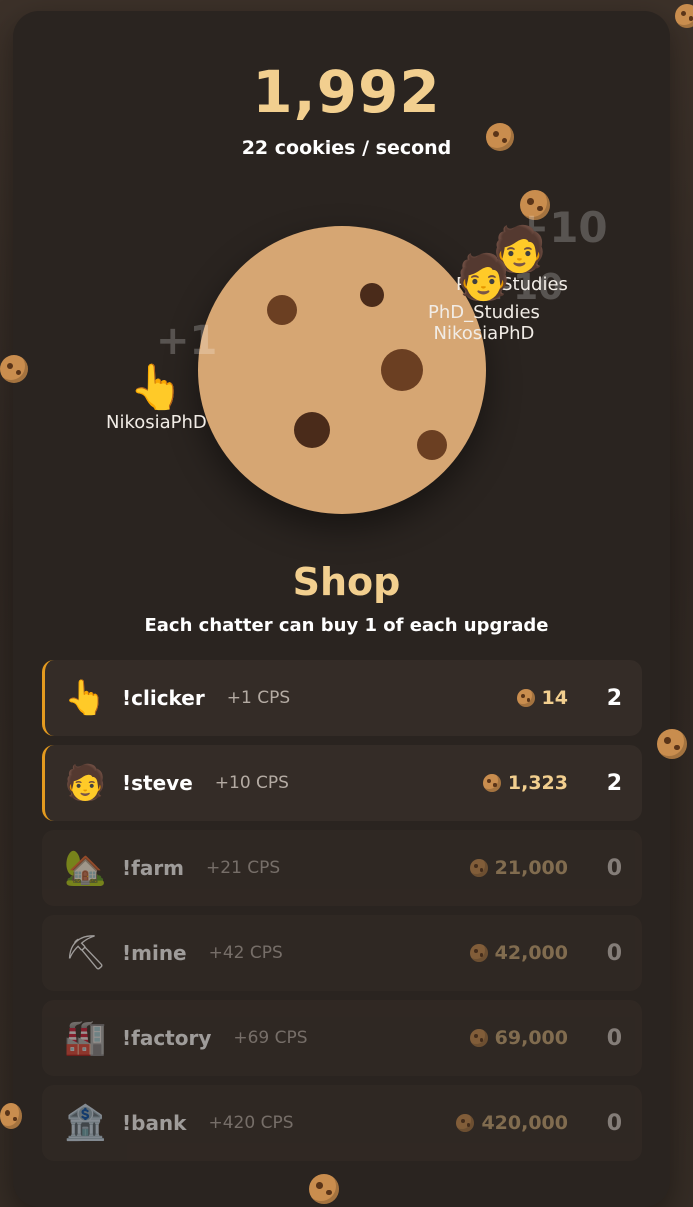 The height and width of the screenshot is (1207, 693). Describe the element at coordinates (342, 783) in the screenshot. I see `shop-item-steve: 🧑 !steve +10 CPS 1,323 2` at that location.